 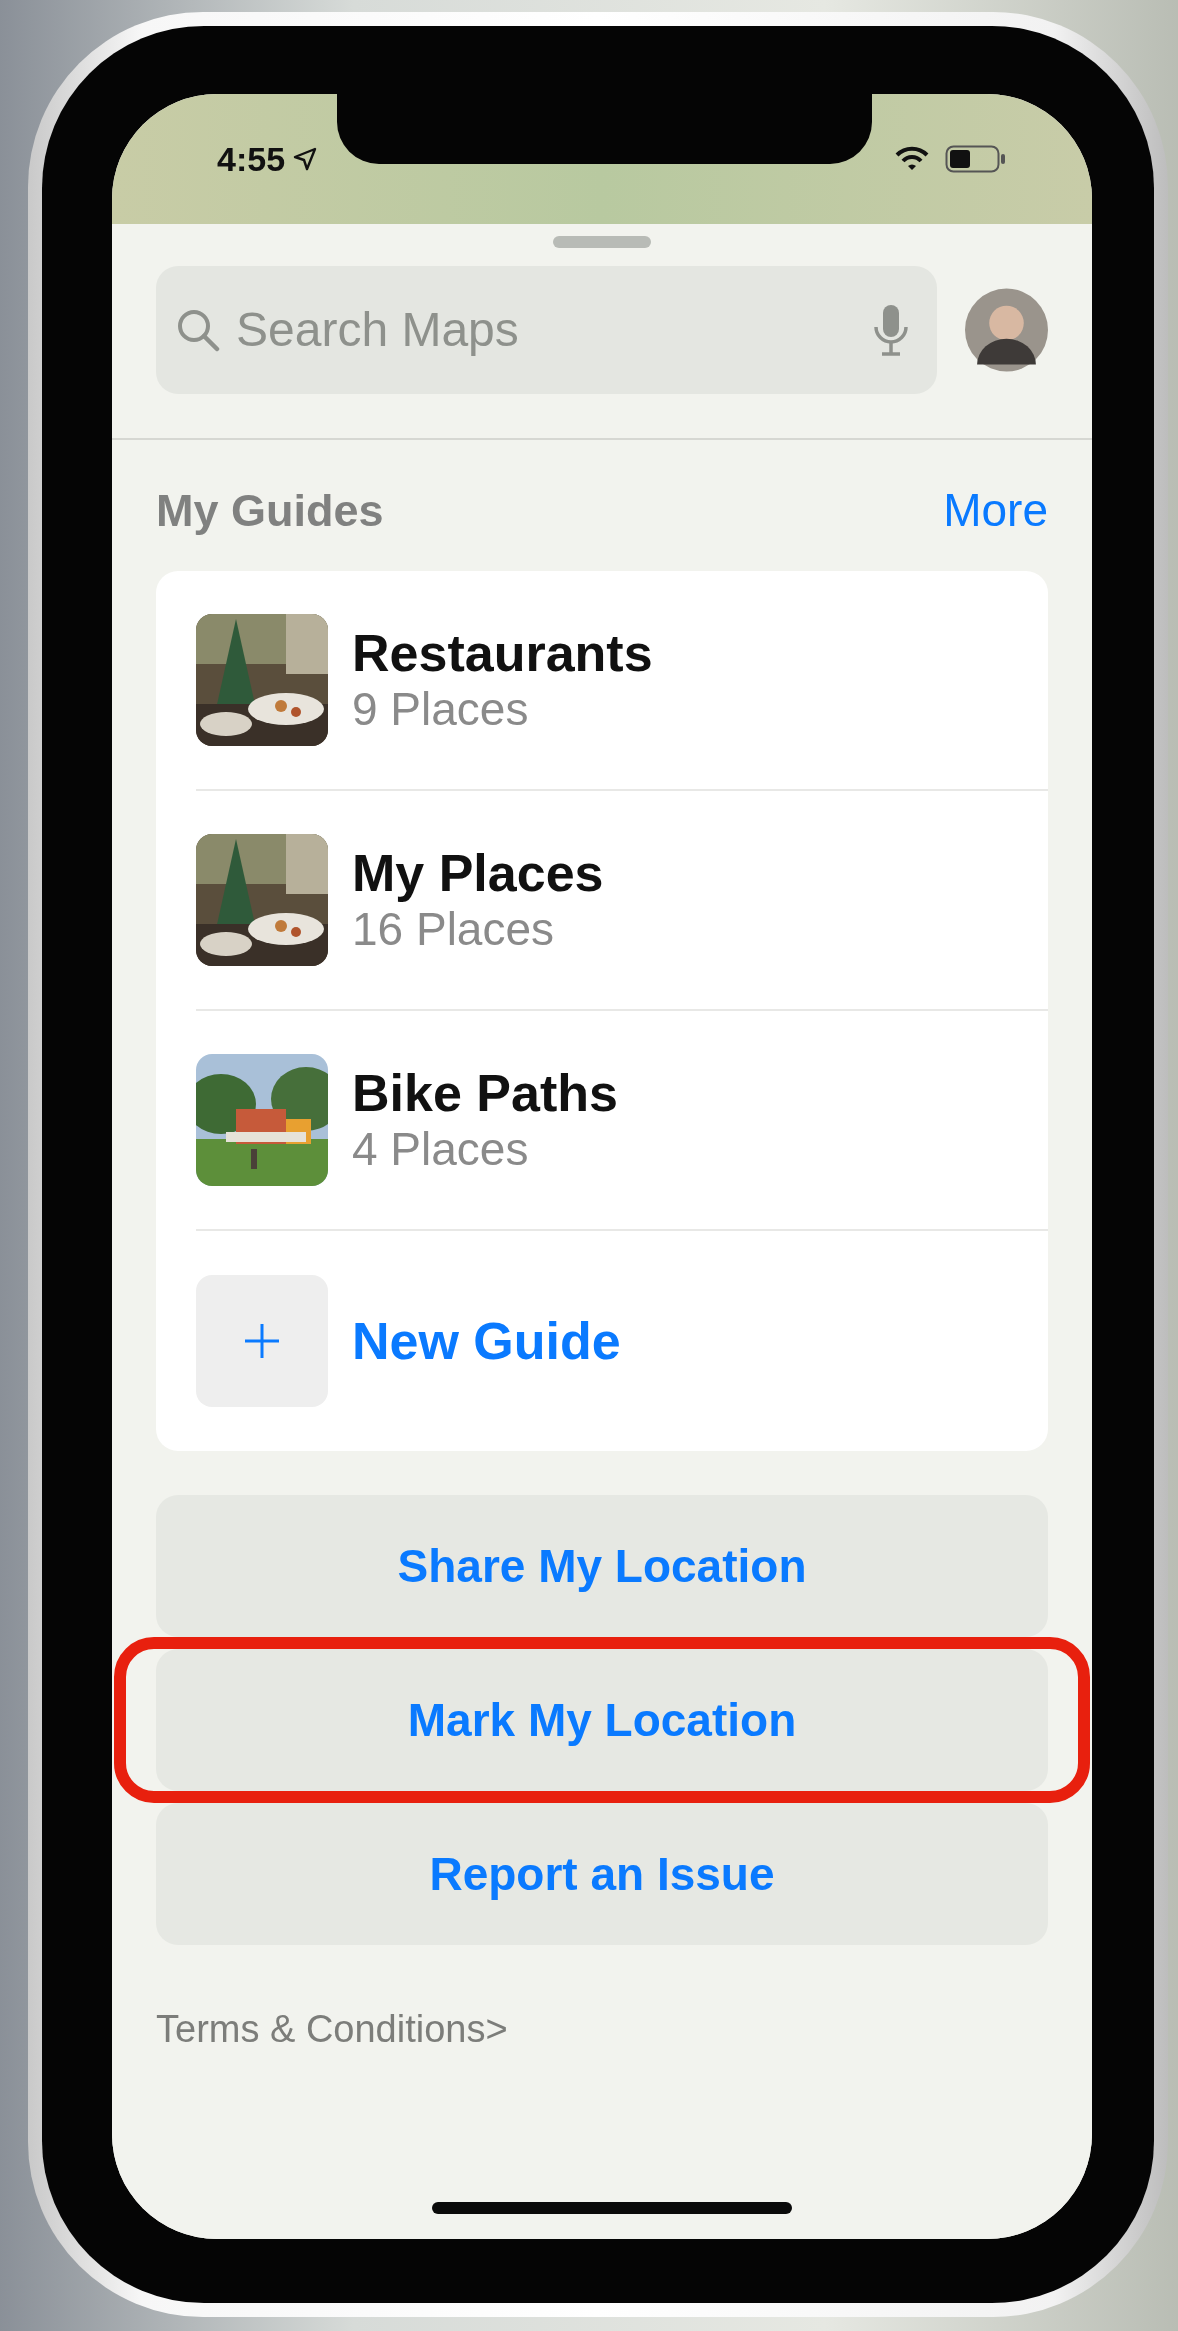 I want to click on guide-subtitle: 9 Places, so click(x=441, y=710).